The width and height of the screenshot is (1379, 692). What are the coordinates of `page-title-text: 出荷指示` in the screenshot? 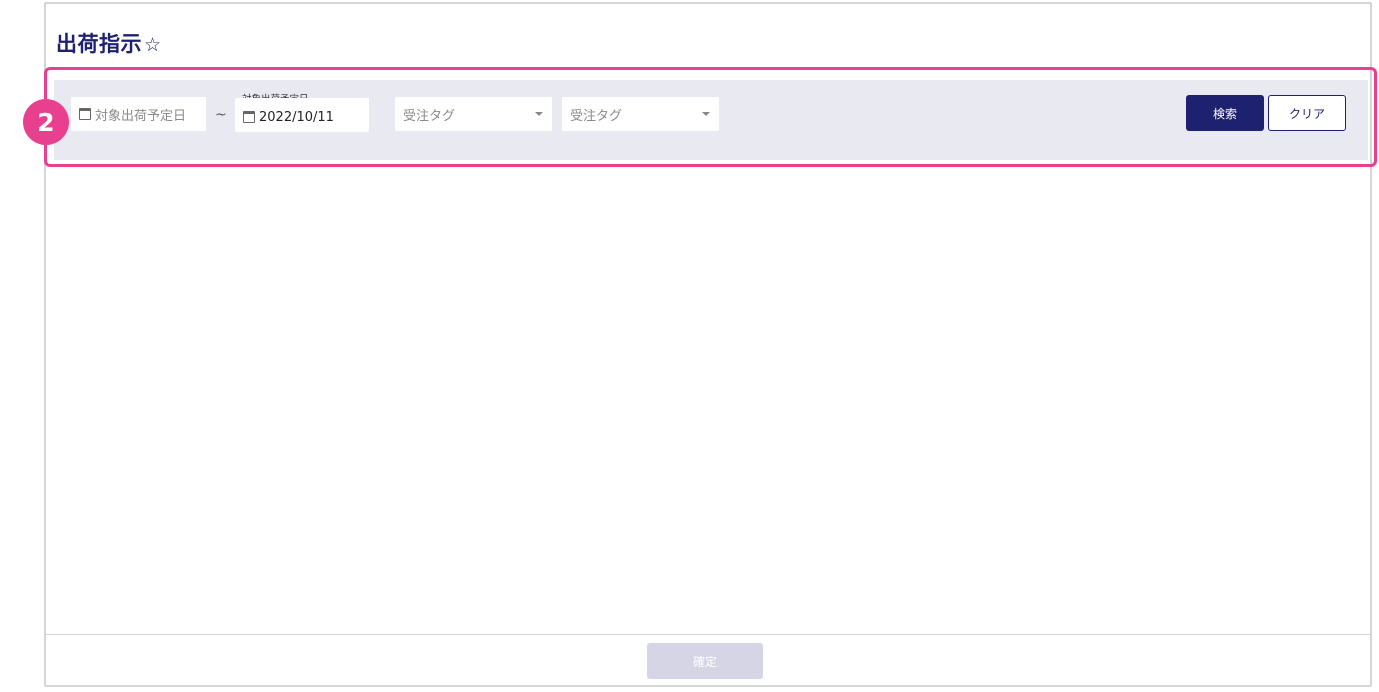 It's located at (99, 44).